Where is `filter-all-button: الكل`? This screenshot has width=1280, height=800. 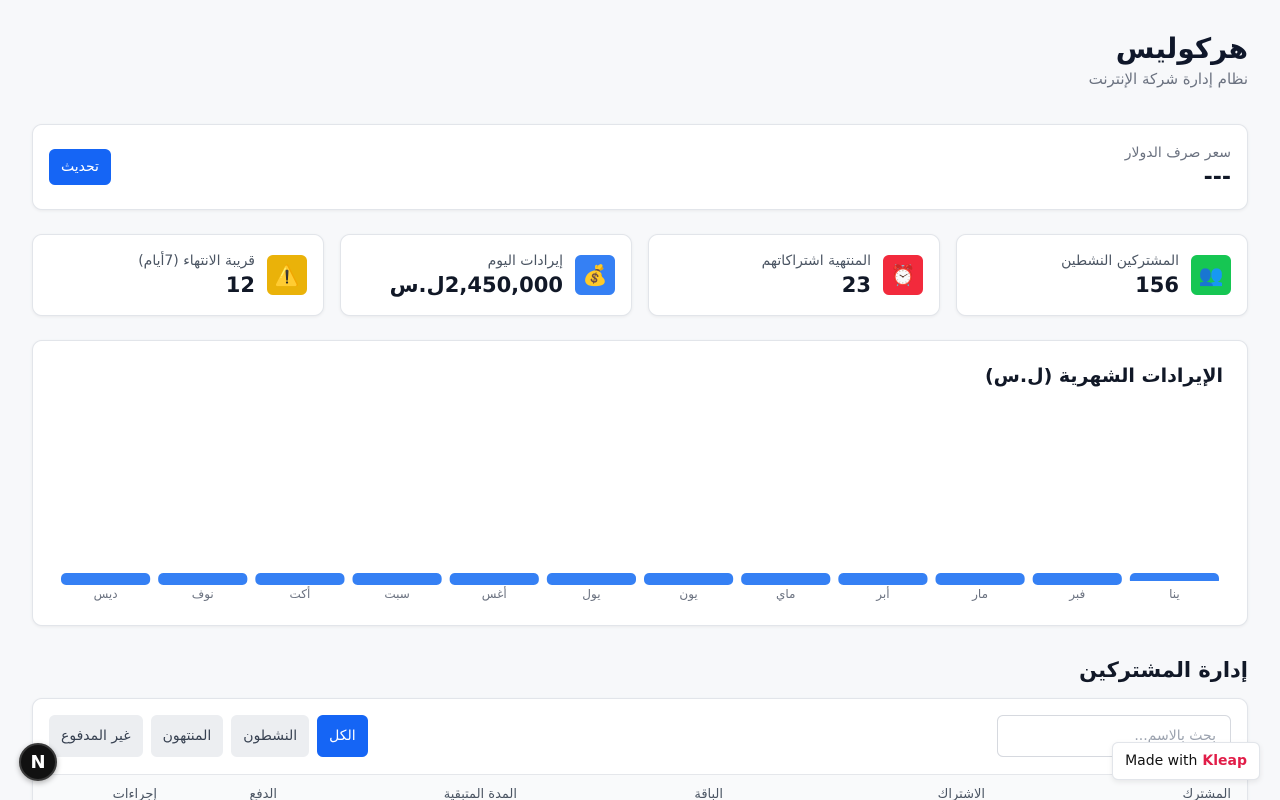
filter-all-button: الكل is located at coordinates (342, 736).